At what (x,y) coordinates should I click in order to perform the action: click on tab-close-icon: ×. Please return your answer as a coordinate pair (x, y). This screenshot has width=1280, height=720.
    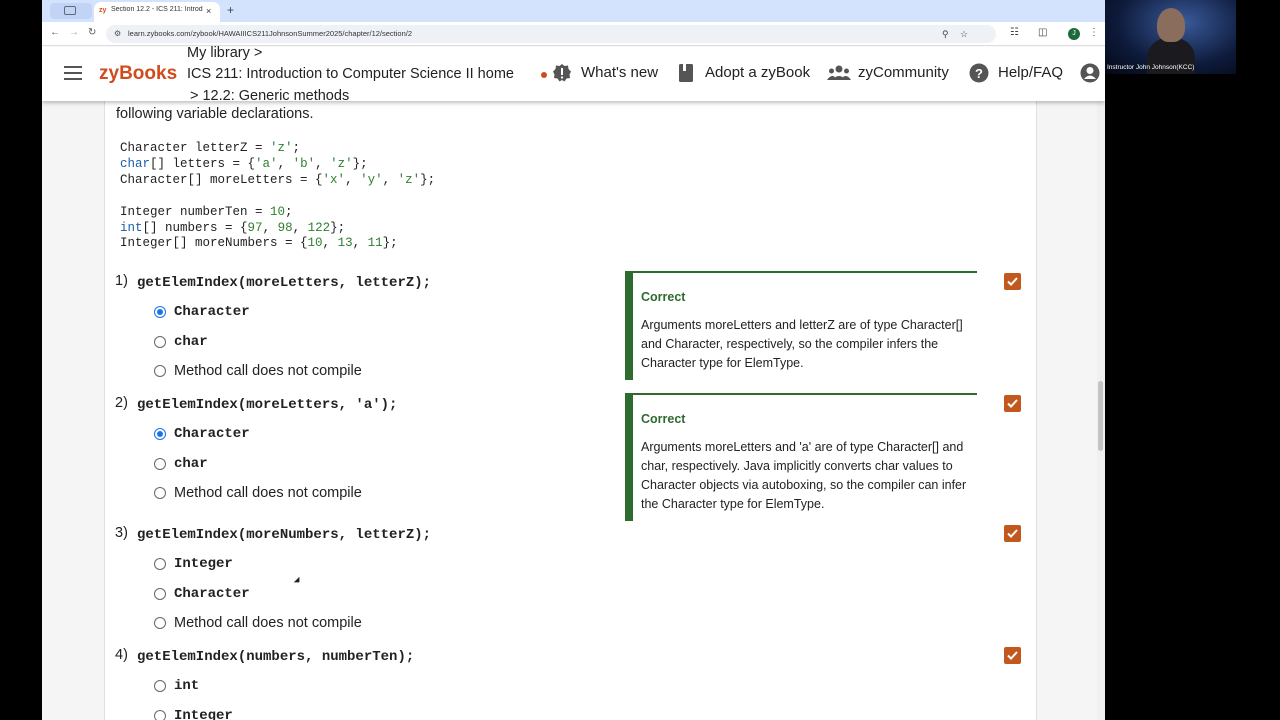
    Looking at the image, I should click on (208, 11).